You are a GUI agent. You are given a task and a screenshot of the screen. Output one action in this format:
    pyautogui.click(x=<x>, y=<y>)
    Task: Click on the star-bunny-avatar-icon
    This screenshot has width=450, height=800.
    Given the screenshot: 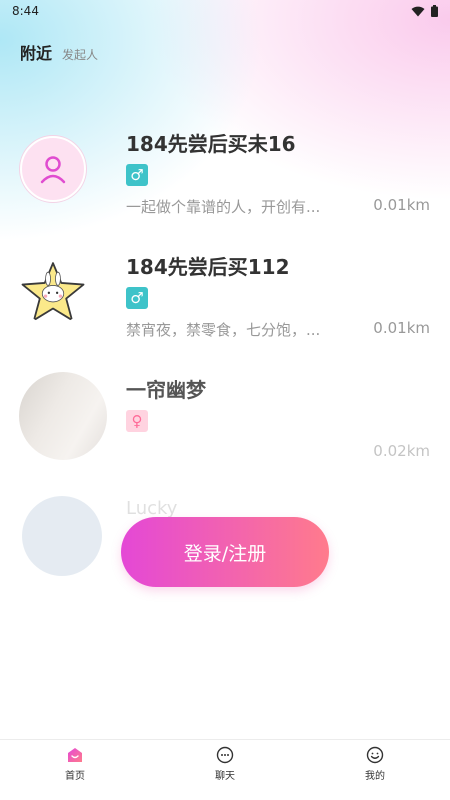 What is the action you would take?
    pyautogui.click(x=53, y=291)
    